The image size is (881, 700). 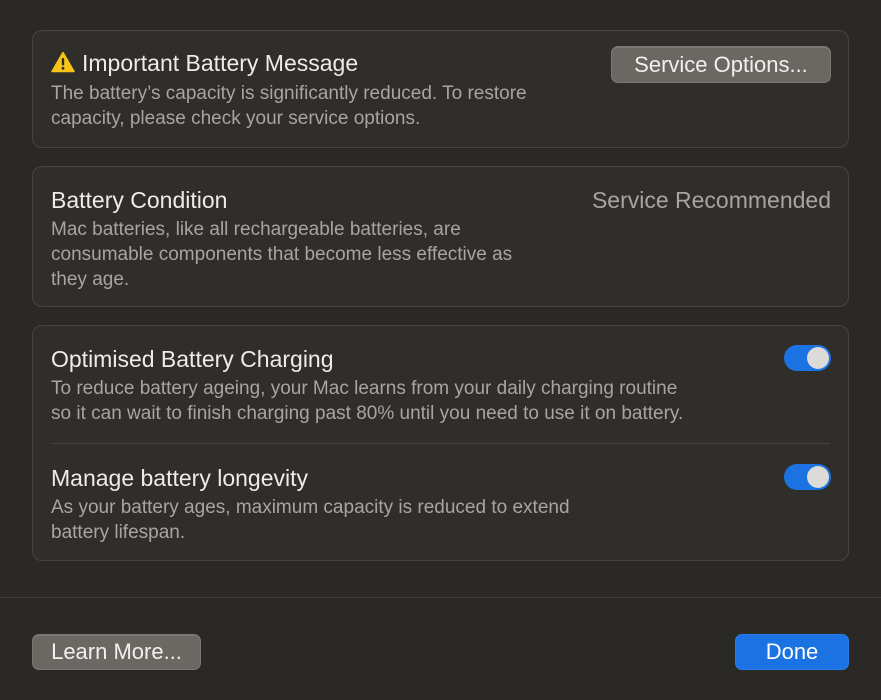 What do you see at coordinates (179, 478) in the screenshot?
I see `longevity-title: Manage battery longevity` at bounding box center [179, 478].